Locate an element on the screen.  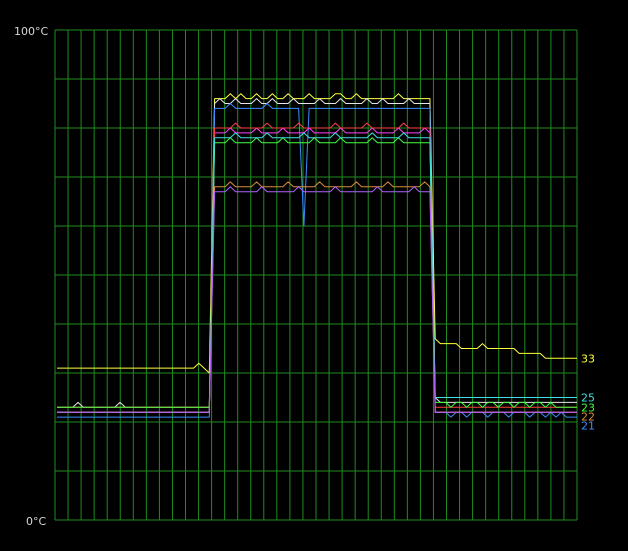
series-end-label: 33 is located at coordinates (588, 358).